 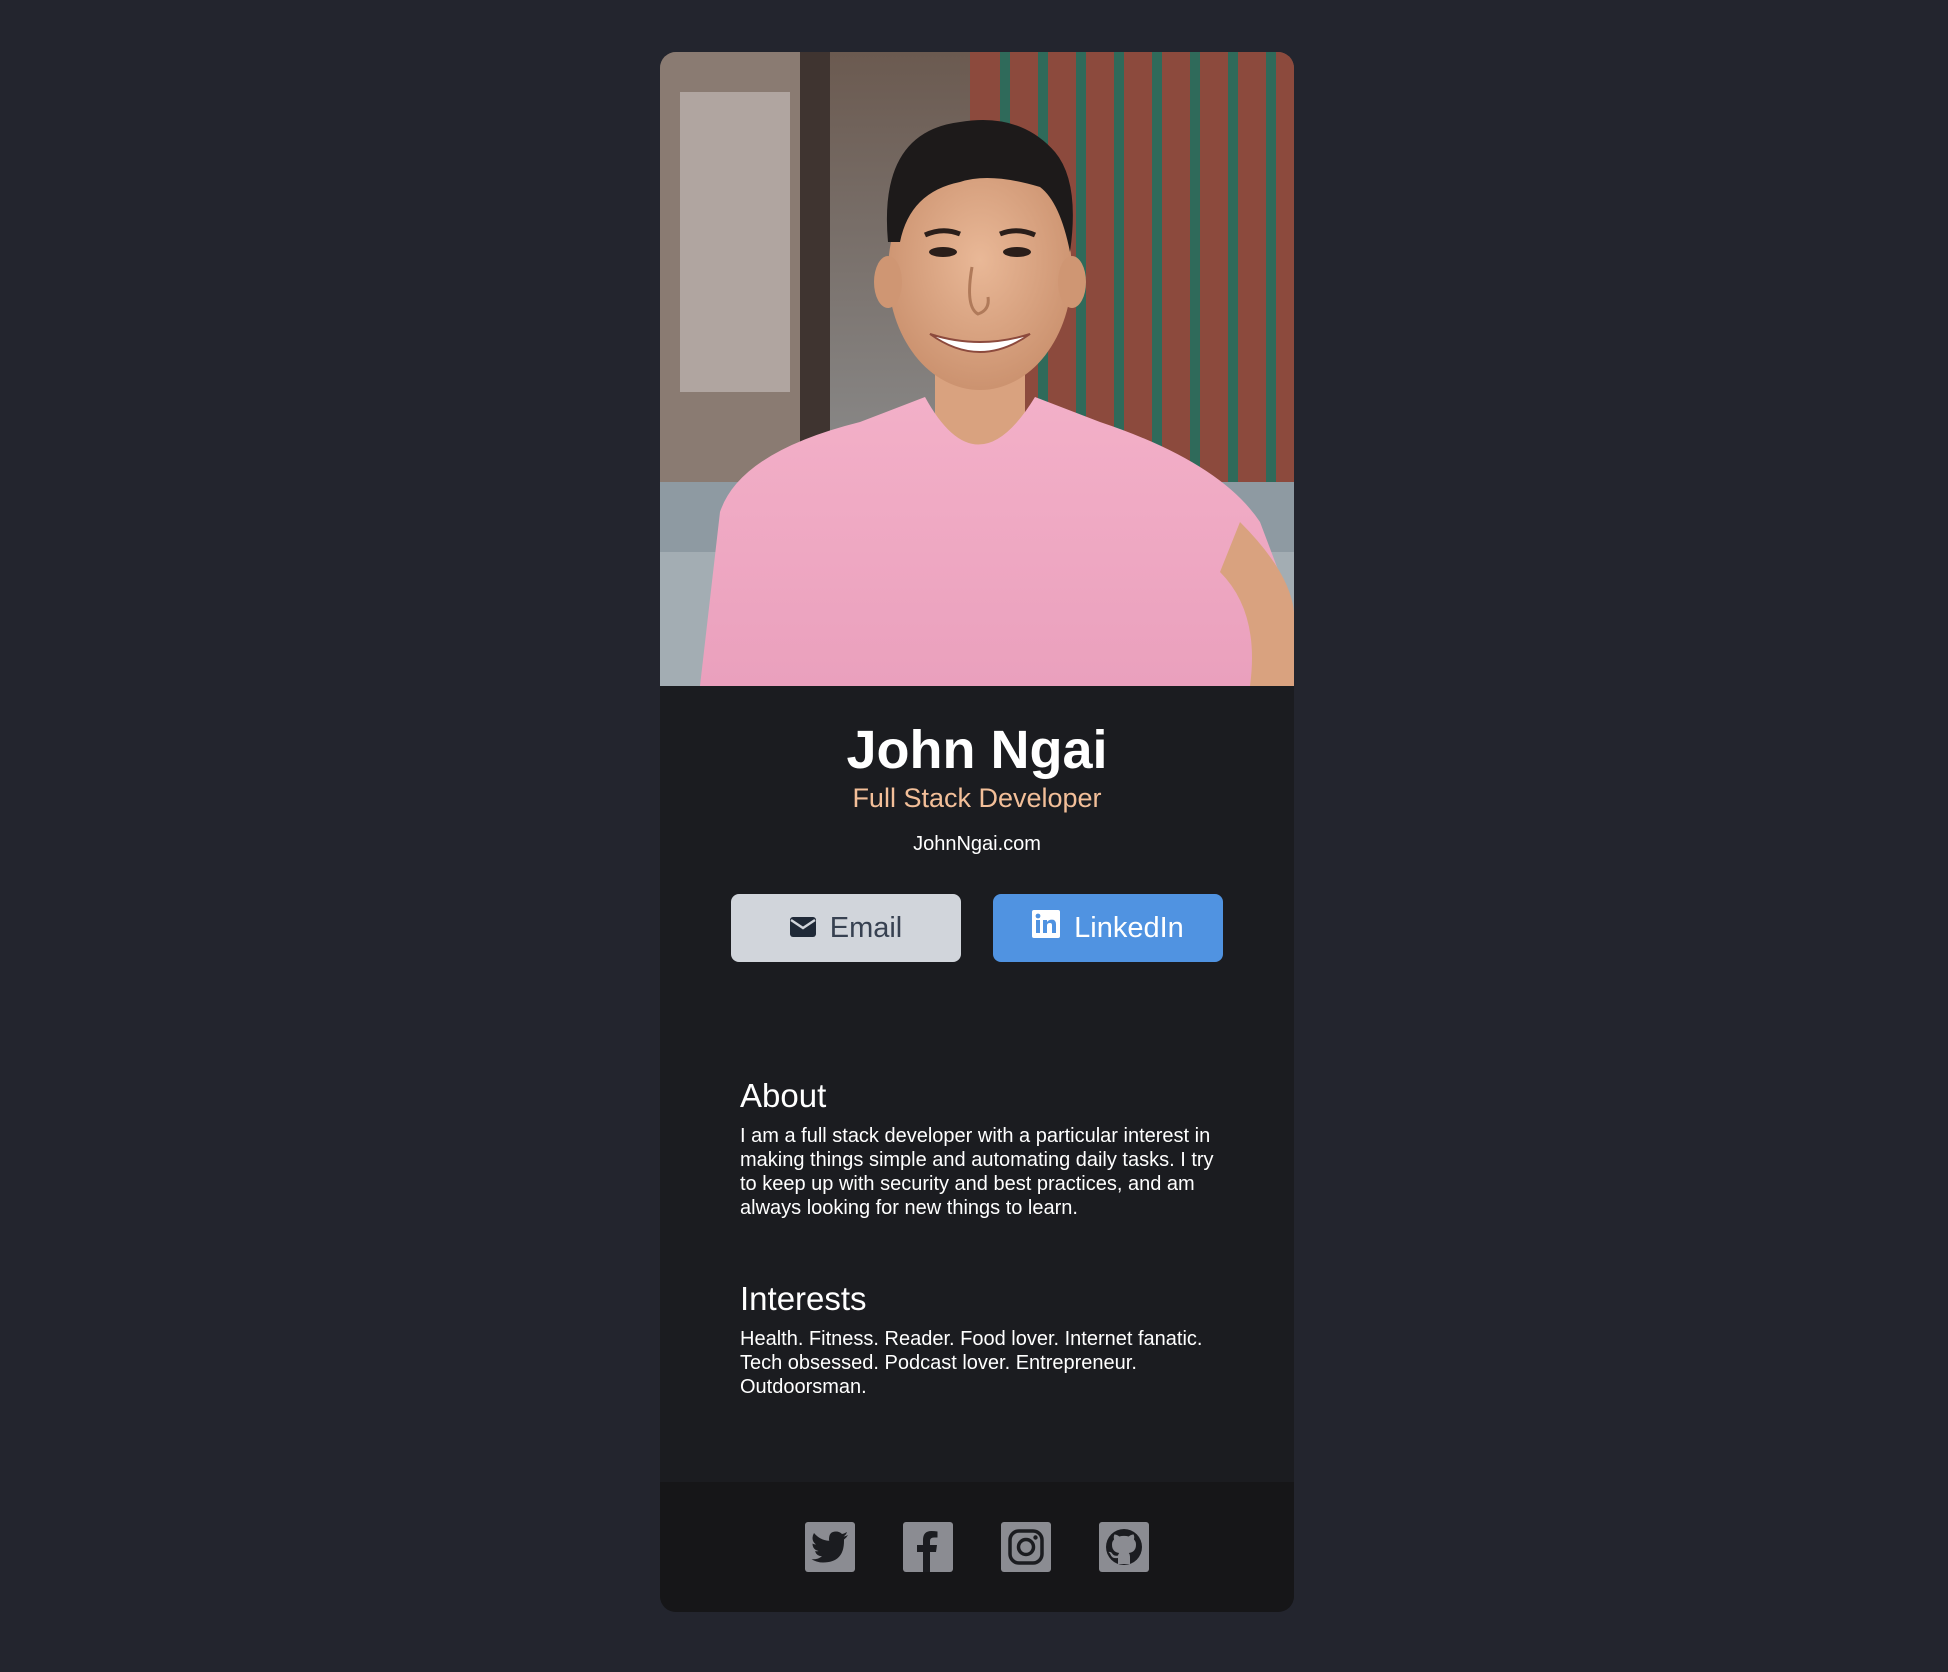 I want to click on website-link: JohnNgai.com, so click(x=977, y=844).